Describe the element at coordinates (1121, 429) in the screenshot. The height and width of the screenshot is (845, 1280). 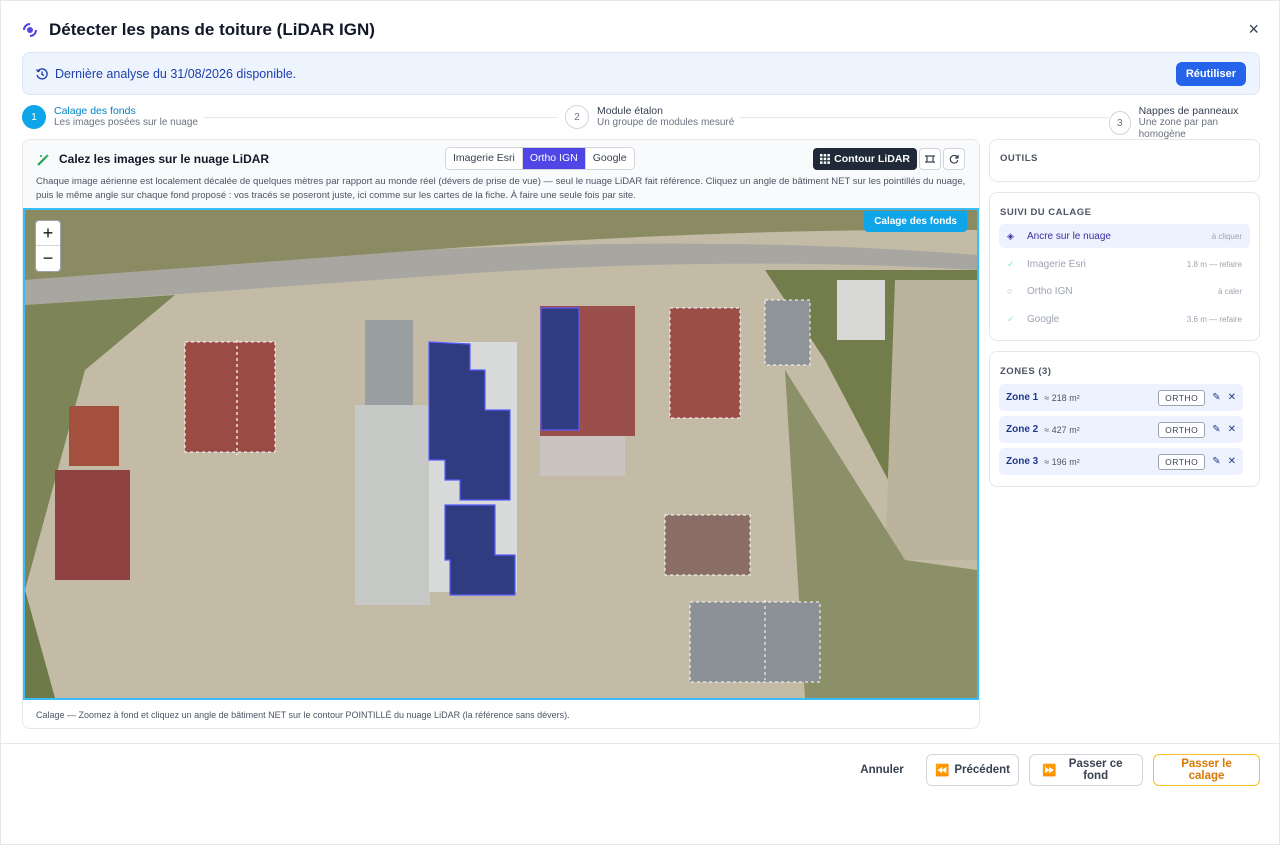
I see `zone-row: Zone 2 ≈ 427 m² ORTHO ✎ ✕` at that location.